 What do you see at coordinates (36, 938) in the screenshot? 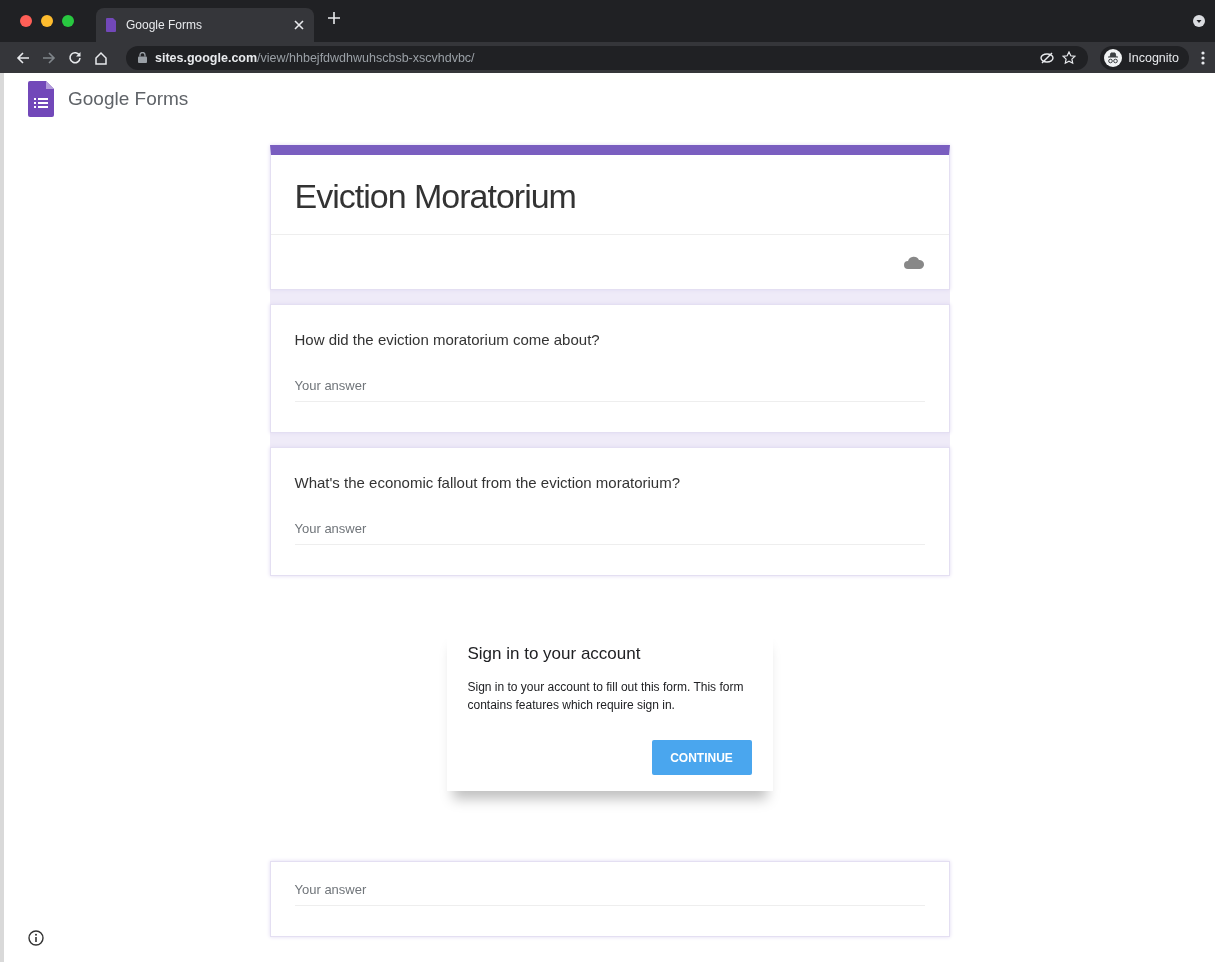
I see `info-icon` at bounding box center [36, 938].